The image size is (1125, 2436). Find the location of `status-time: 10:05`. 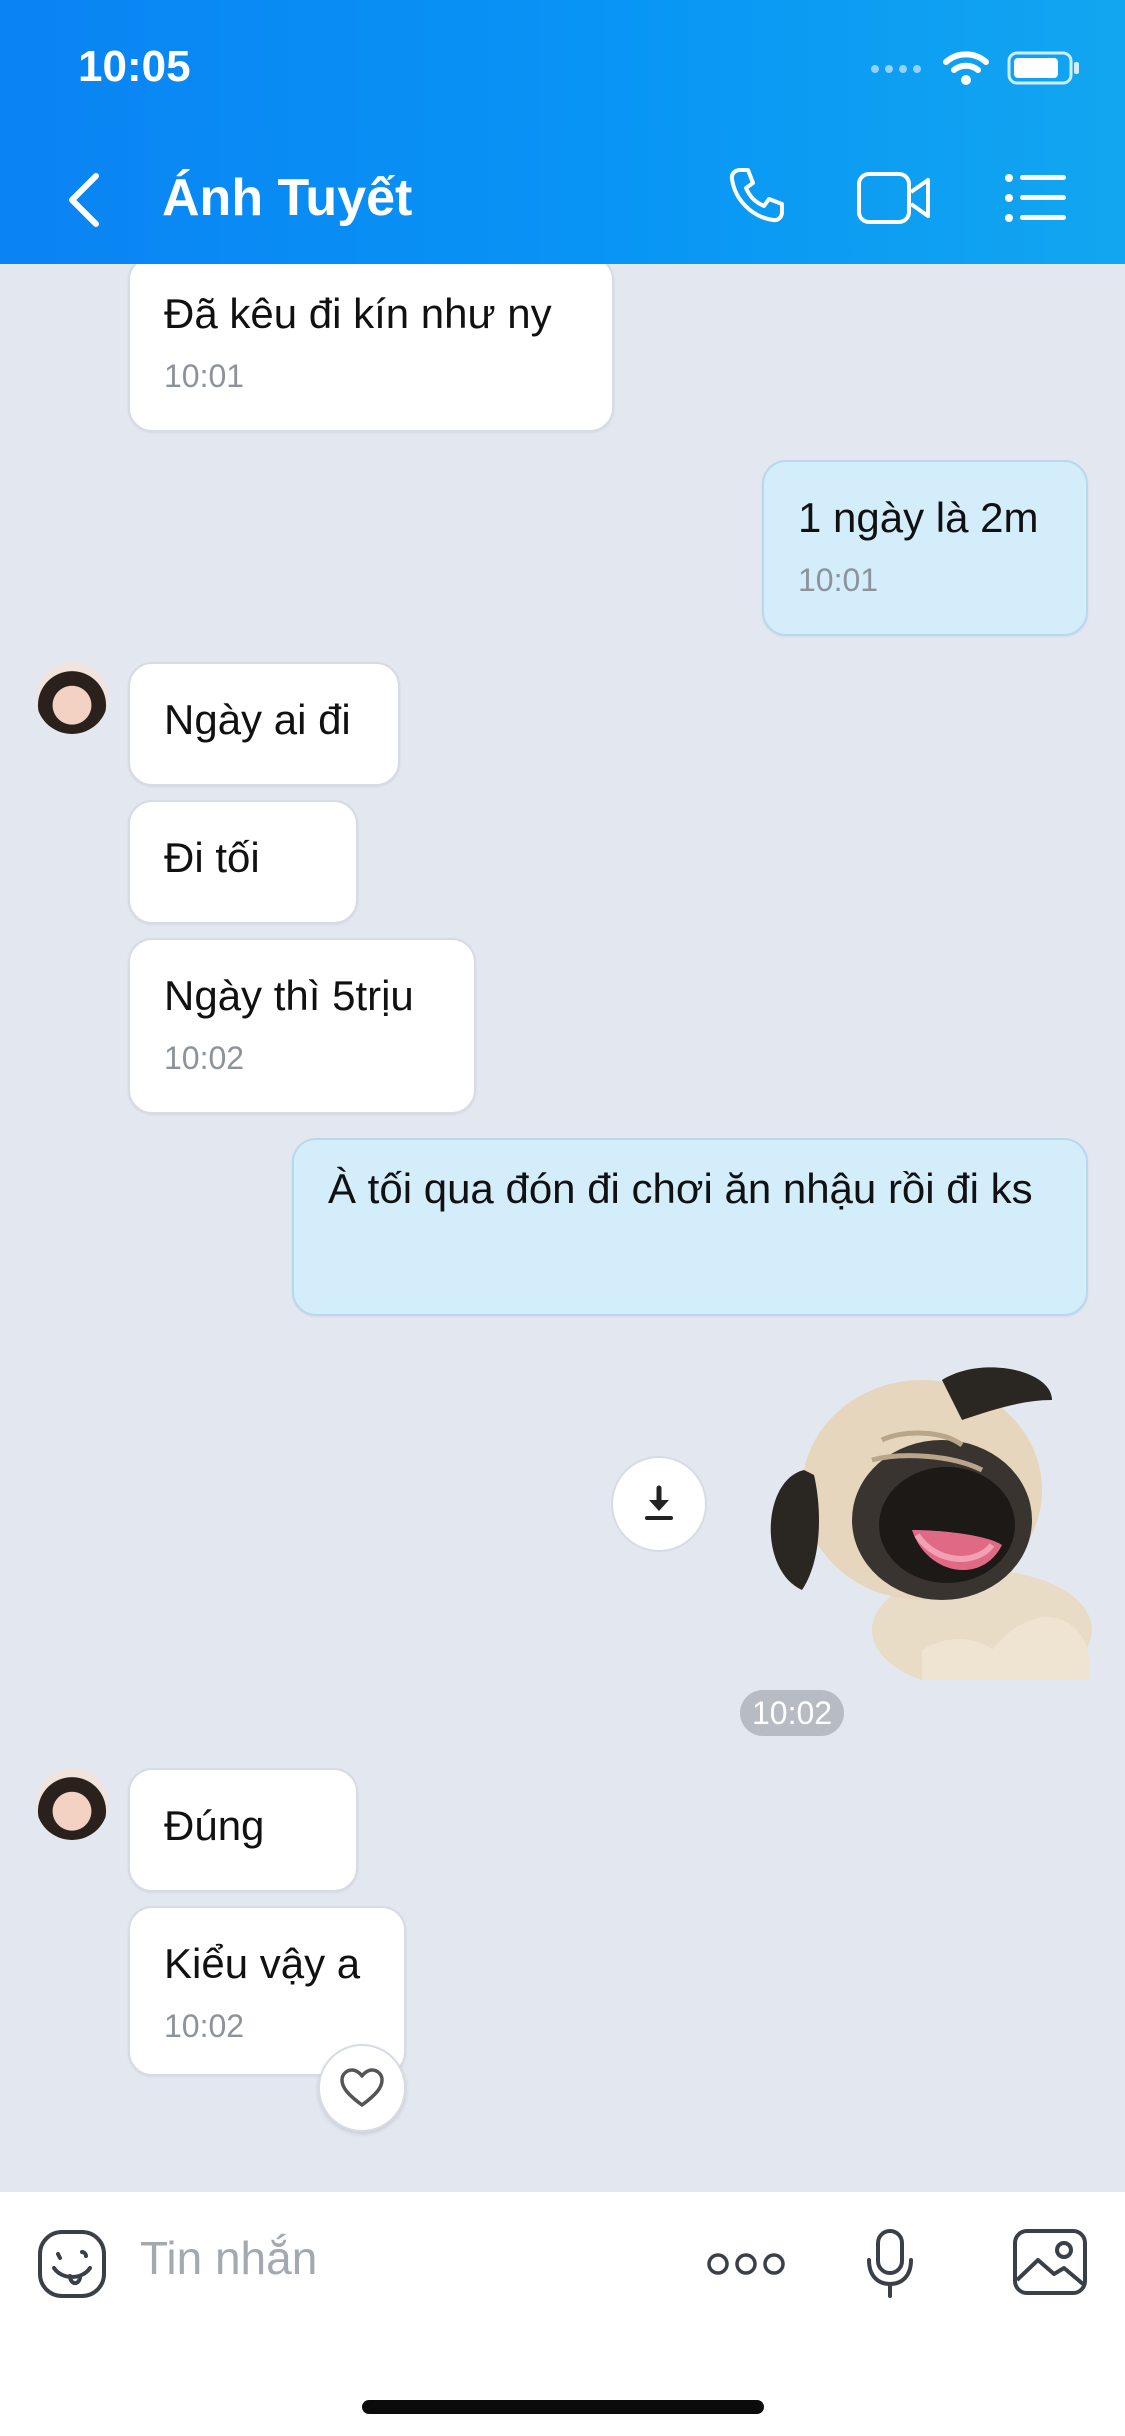

status-time: 10:05 is located at coordinates (134, 66).